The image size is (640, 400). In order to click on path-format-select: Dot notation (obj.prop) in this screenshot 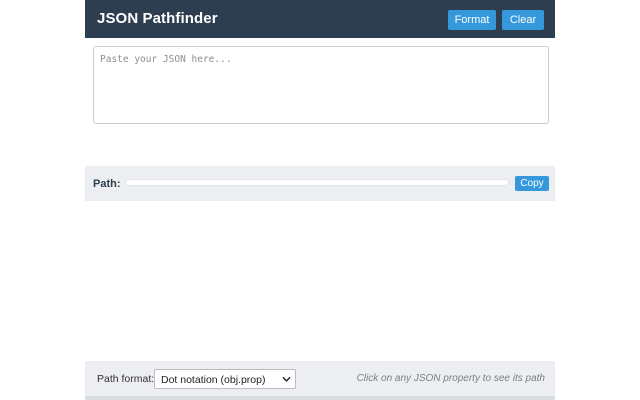, I will do `click(225, 379)`.